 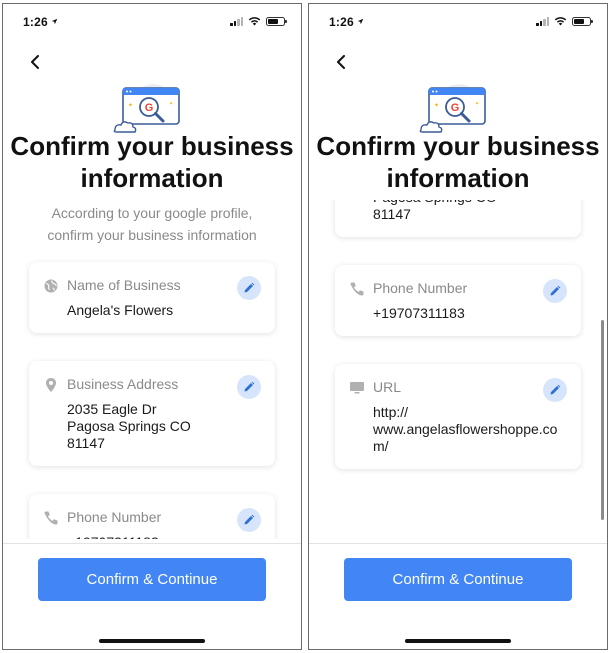 What do you see at coordinates (357, 388) in the screenshot?
I see `monitor-icon` at bounding box center [357, 388].